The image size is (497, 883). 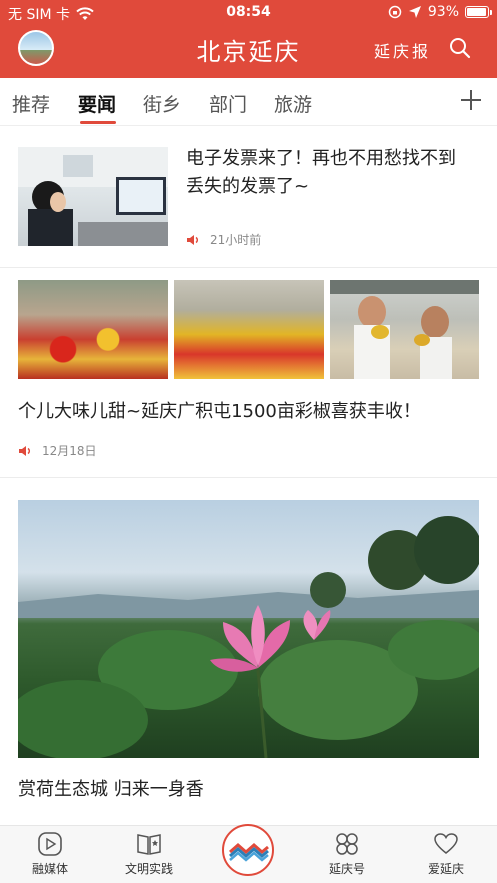 I want to click on active-tab-underline, so click(x=98, y=122).